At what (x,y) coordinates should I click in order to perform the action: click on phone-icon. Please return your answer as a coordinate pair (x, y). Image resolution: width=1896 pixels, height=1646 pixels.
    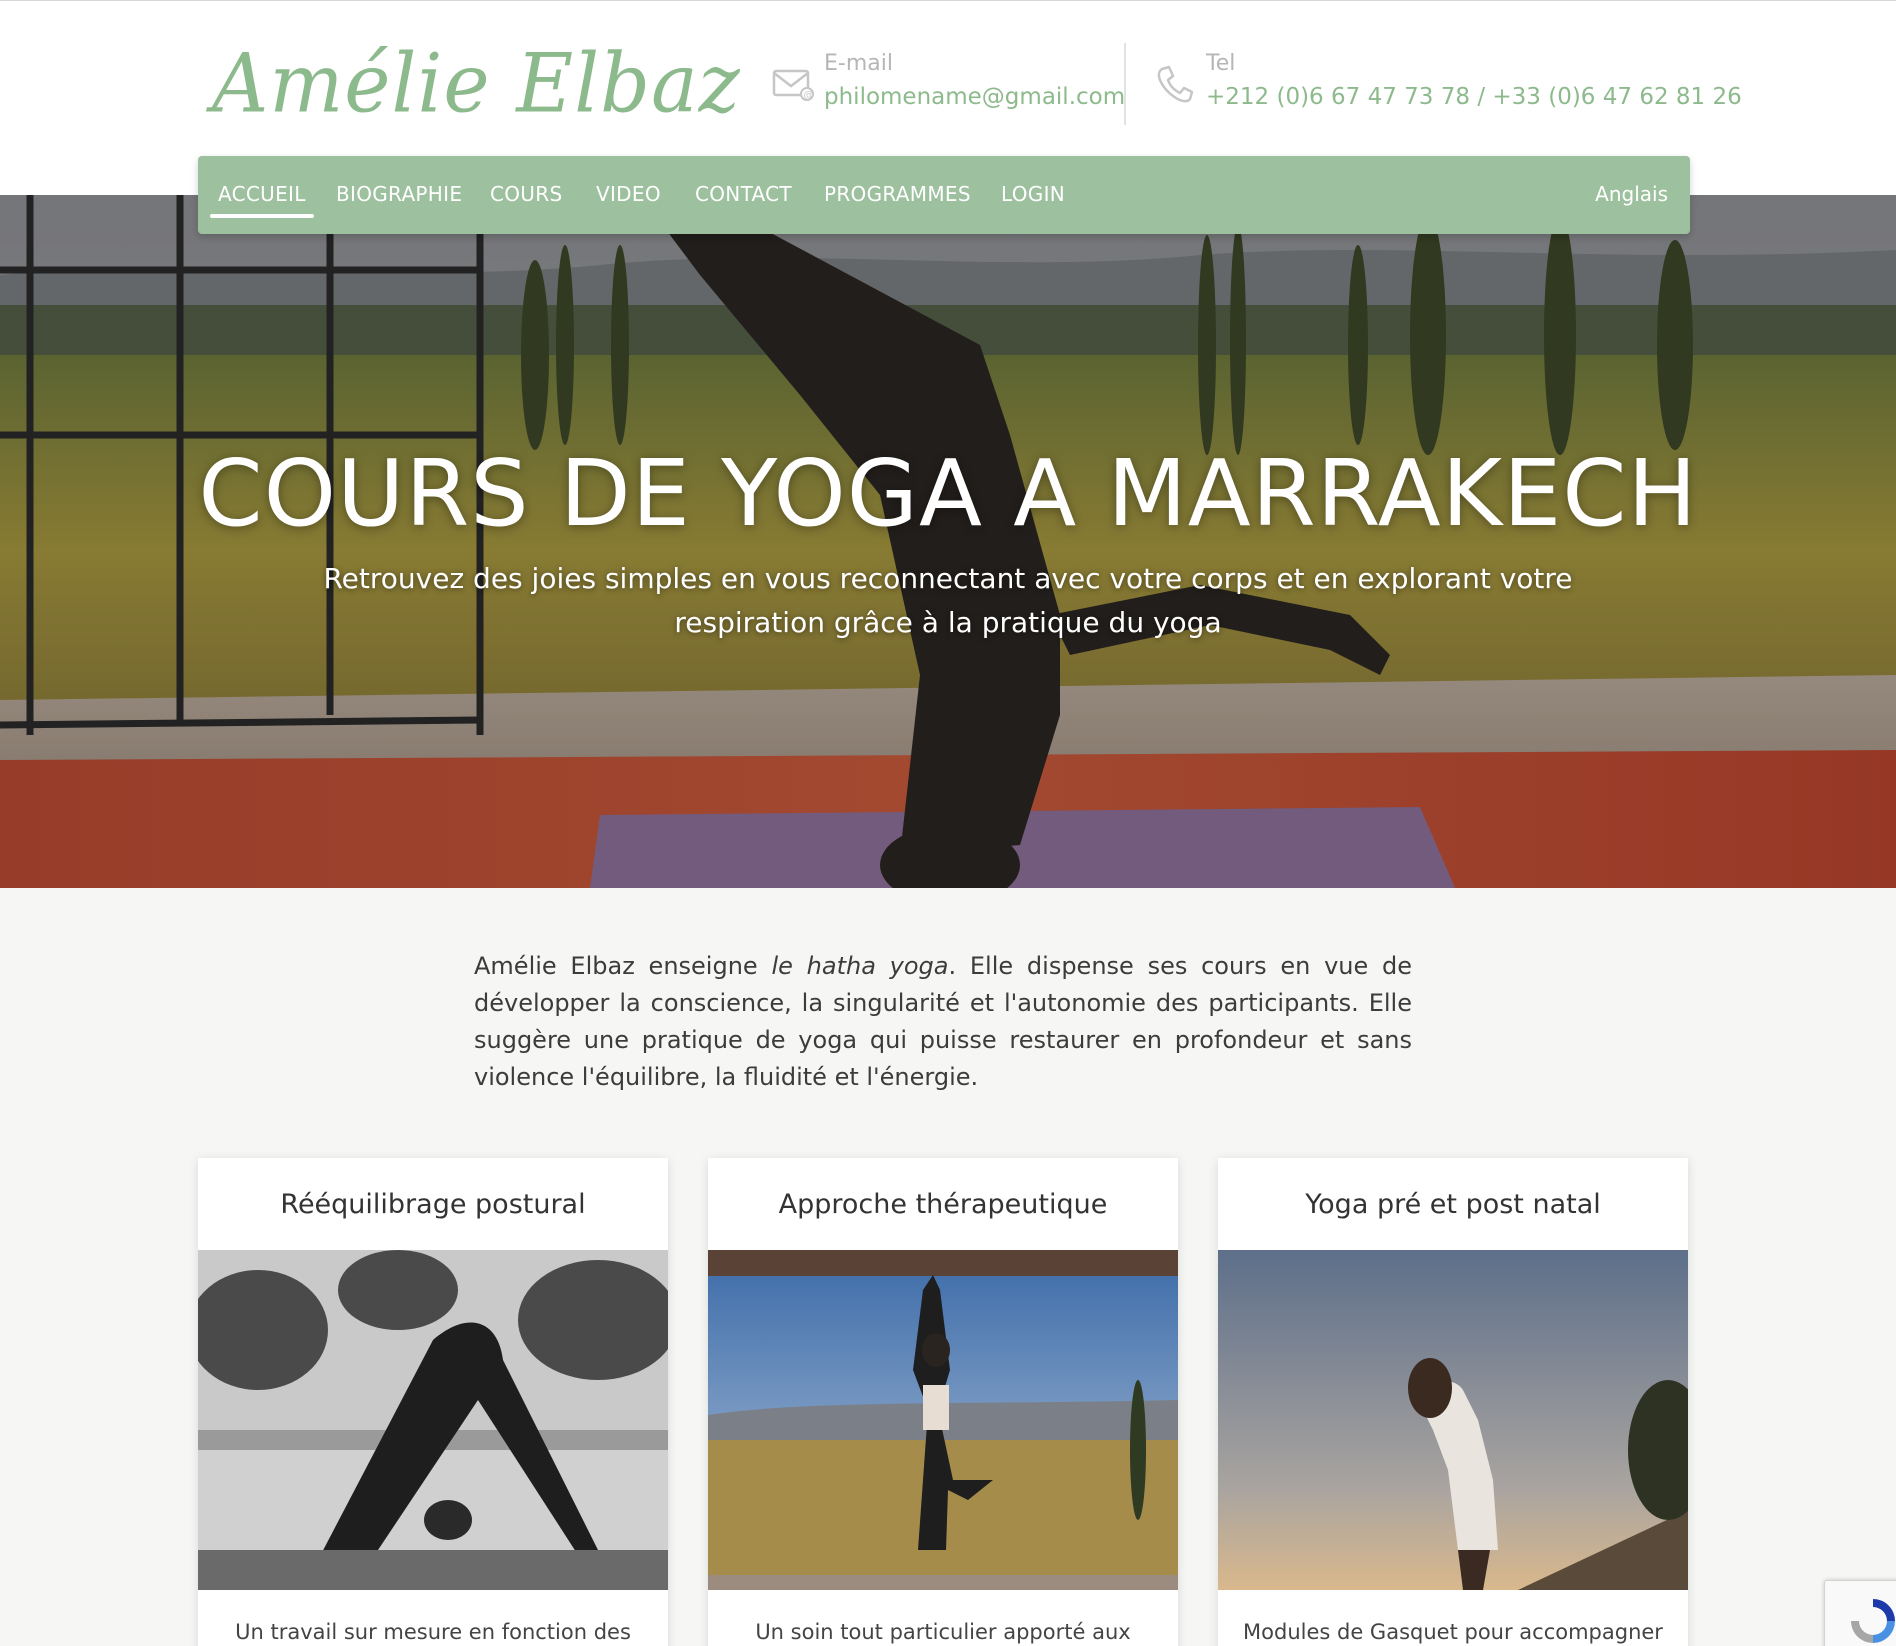
    Looking at the image, I should click on (1175, 84).